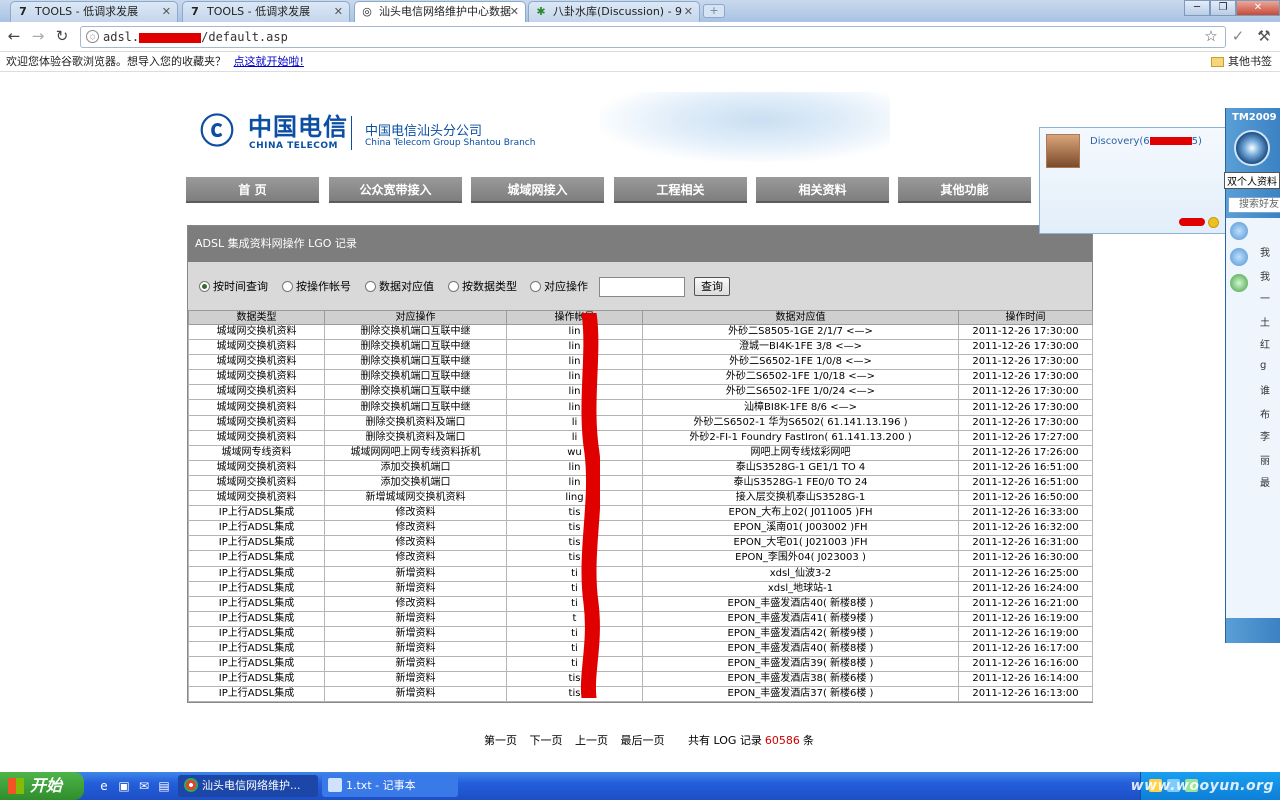 Image resolution: width=1280 pixels, height=800 pixels. I want to click on search-input, so click(642, 287).